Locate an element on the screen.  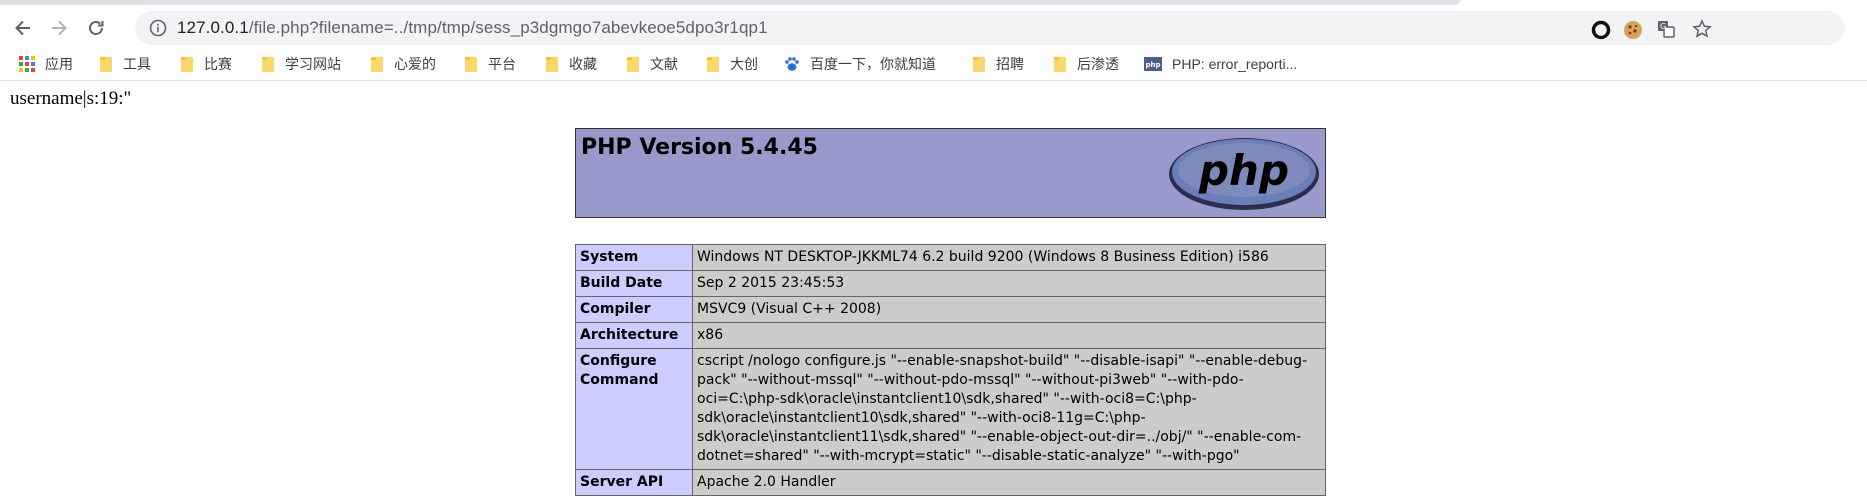
bookmark-label: 学习网站 is located at coordinates (313, 64).